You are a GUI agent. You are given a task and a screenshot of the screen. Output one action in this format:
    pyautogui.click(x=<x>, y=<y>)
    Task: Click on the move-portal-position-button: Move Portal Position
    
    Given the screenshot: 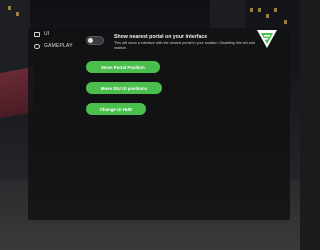 What is the action you would take?
    pyautogui.click(x=123, y=67)
    